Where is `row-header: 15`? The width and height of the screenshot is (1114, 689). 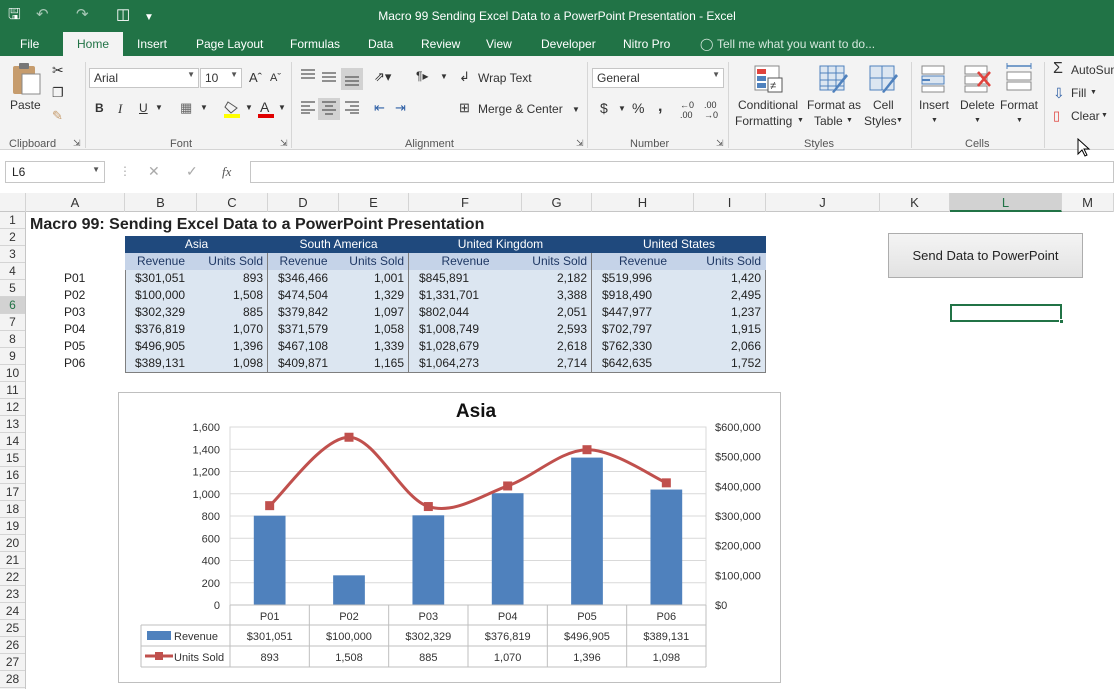
row-header: 15 is located at coordinates (12, 458).